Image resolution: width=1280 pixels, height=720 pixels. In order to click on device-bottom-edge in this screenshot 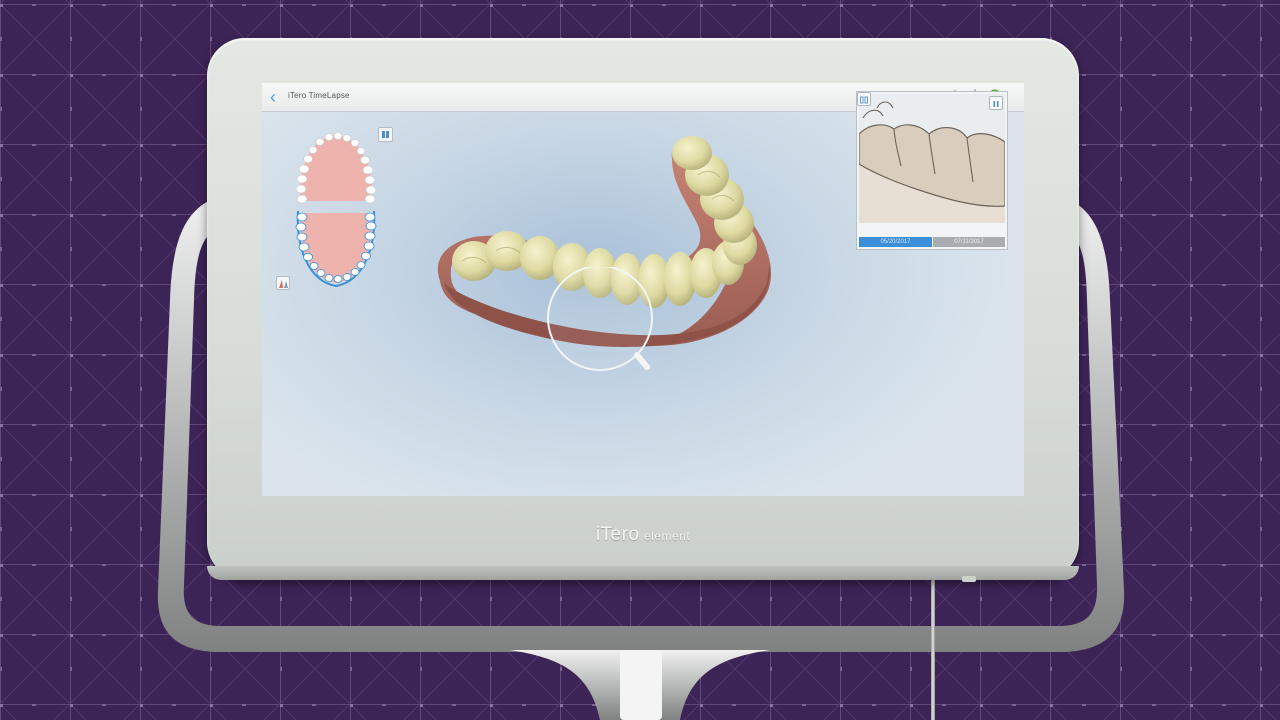, I will do `click(643, 573)`.